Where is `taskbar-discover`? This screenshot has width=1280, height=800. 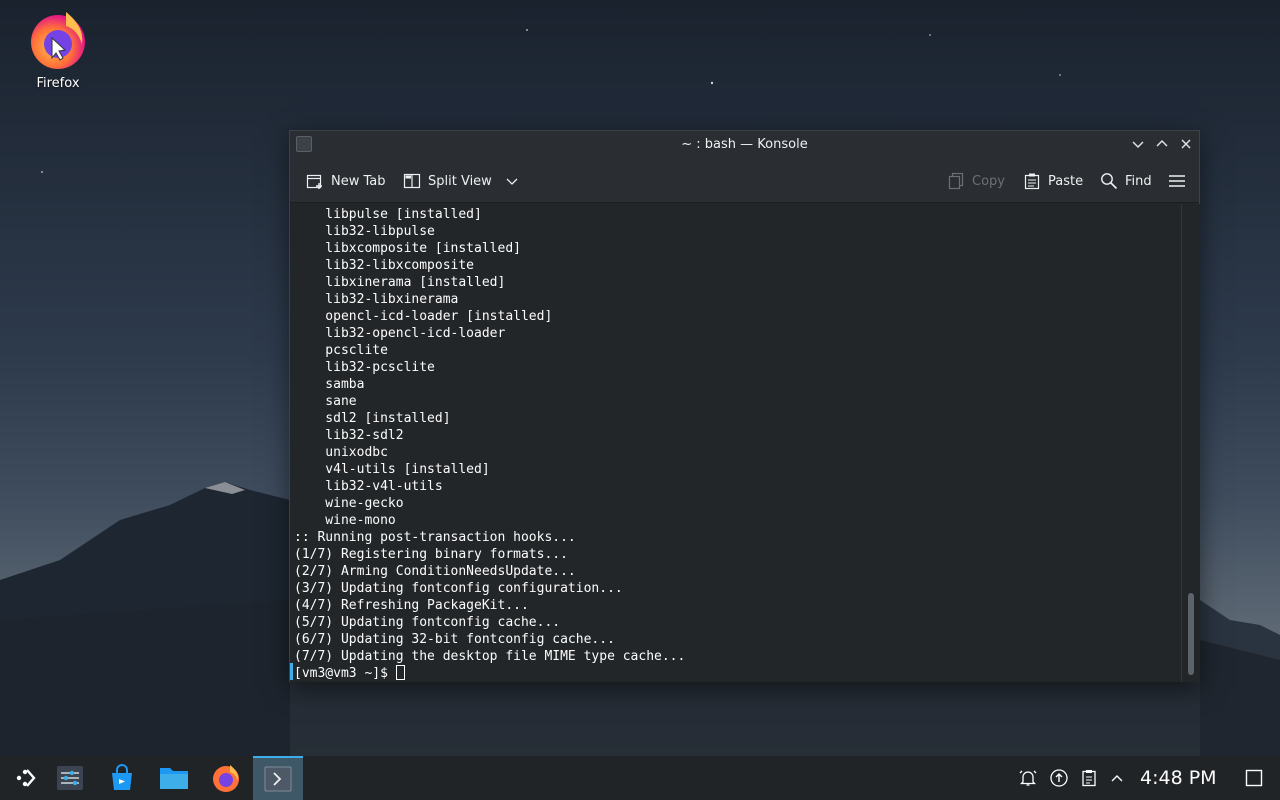
taskbar-discover is located at coordinates (122, 778).